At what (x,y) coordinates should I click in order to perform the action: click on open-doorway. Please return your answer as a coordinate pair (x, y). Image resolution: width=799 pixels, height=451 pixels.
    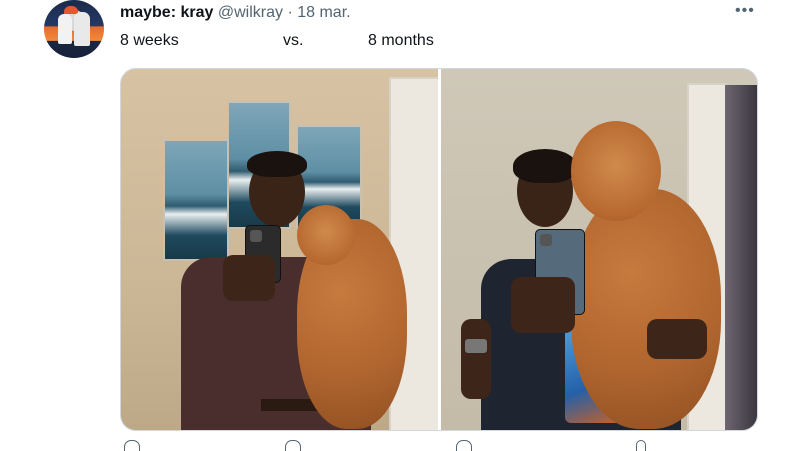
    Looking at the image, I should click on (741, 257).